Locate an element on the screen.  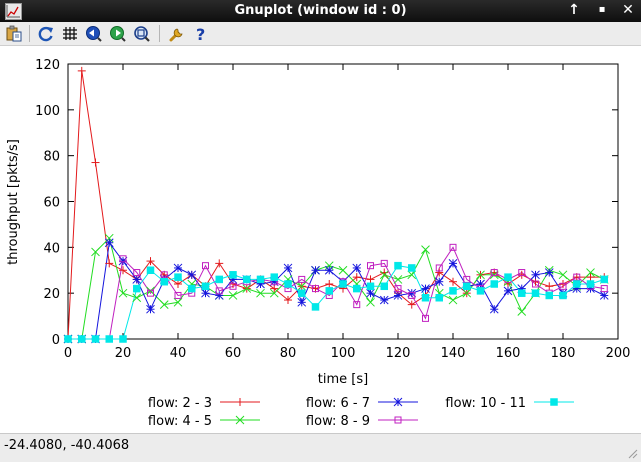
window-title: Gnuplot (window id : 0) is located at coordinates (320, 10).